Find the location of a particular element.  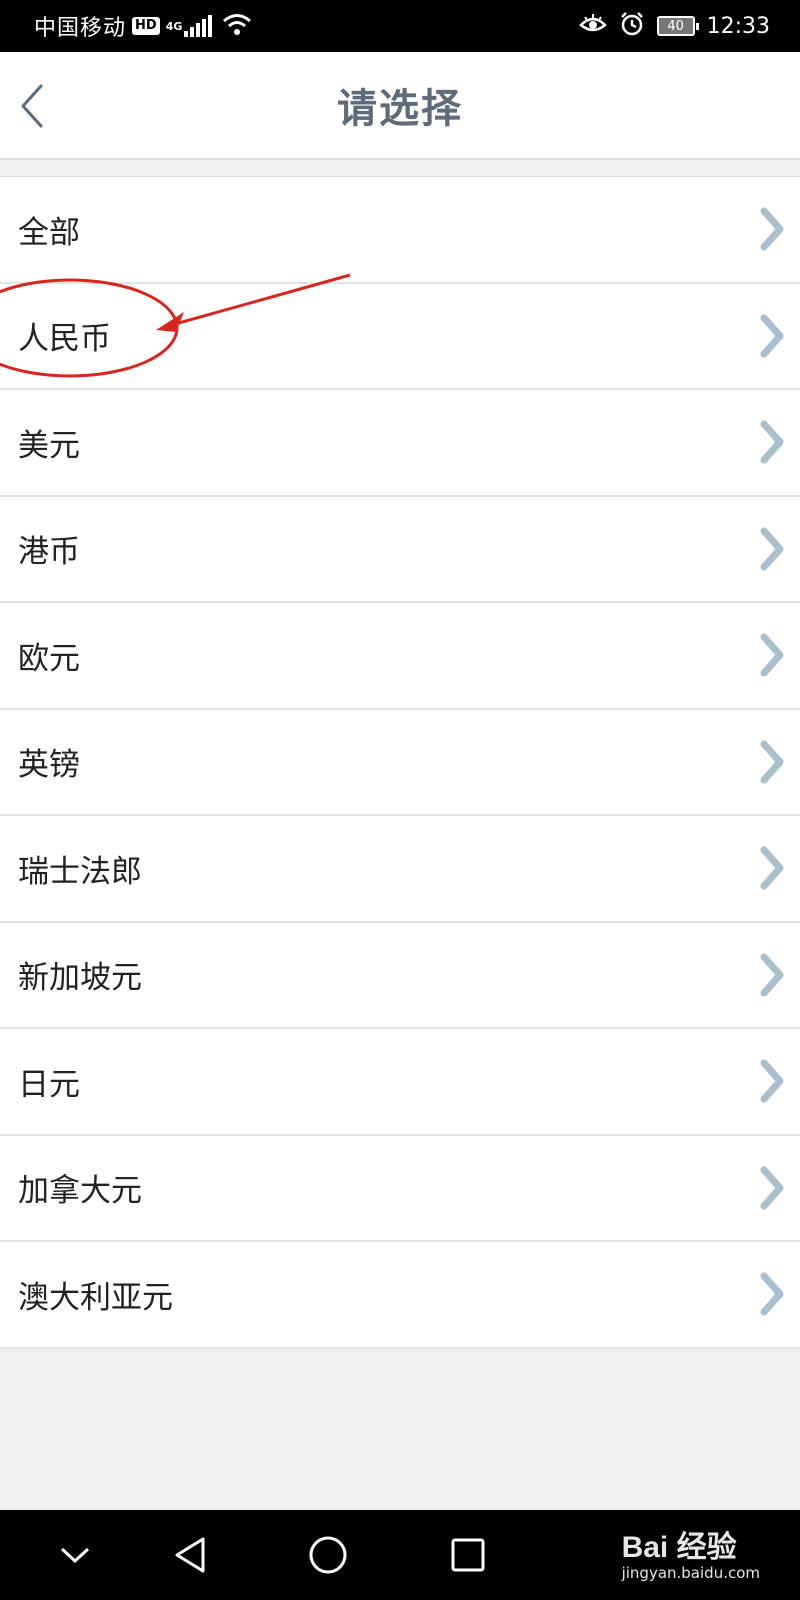

list-item: 全部 is located at coordinates (400, 230).